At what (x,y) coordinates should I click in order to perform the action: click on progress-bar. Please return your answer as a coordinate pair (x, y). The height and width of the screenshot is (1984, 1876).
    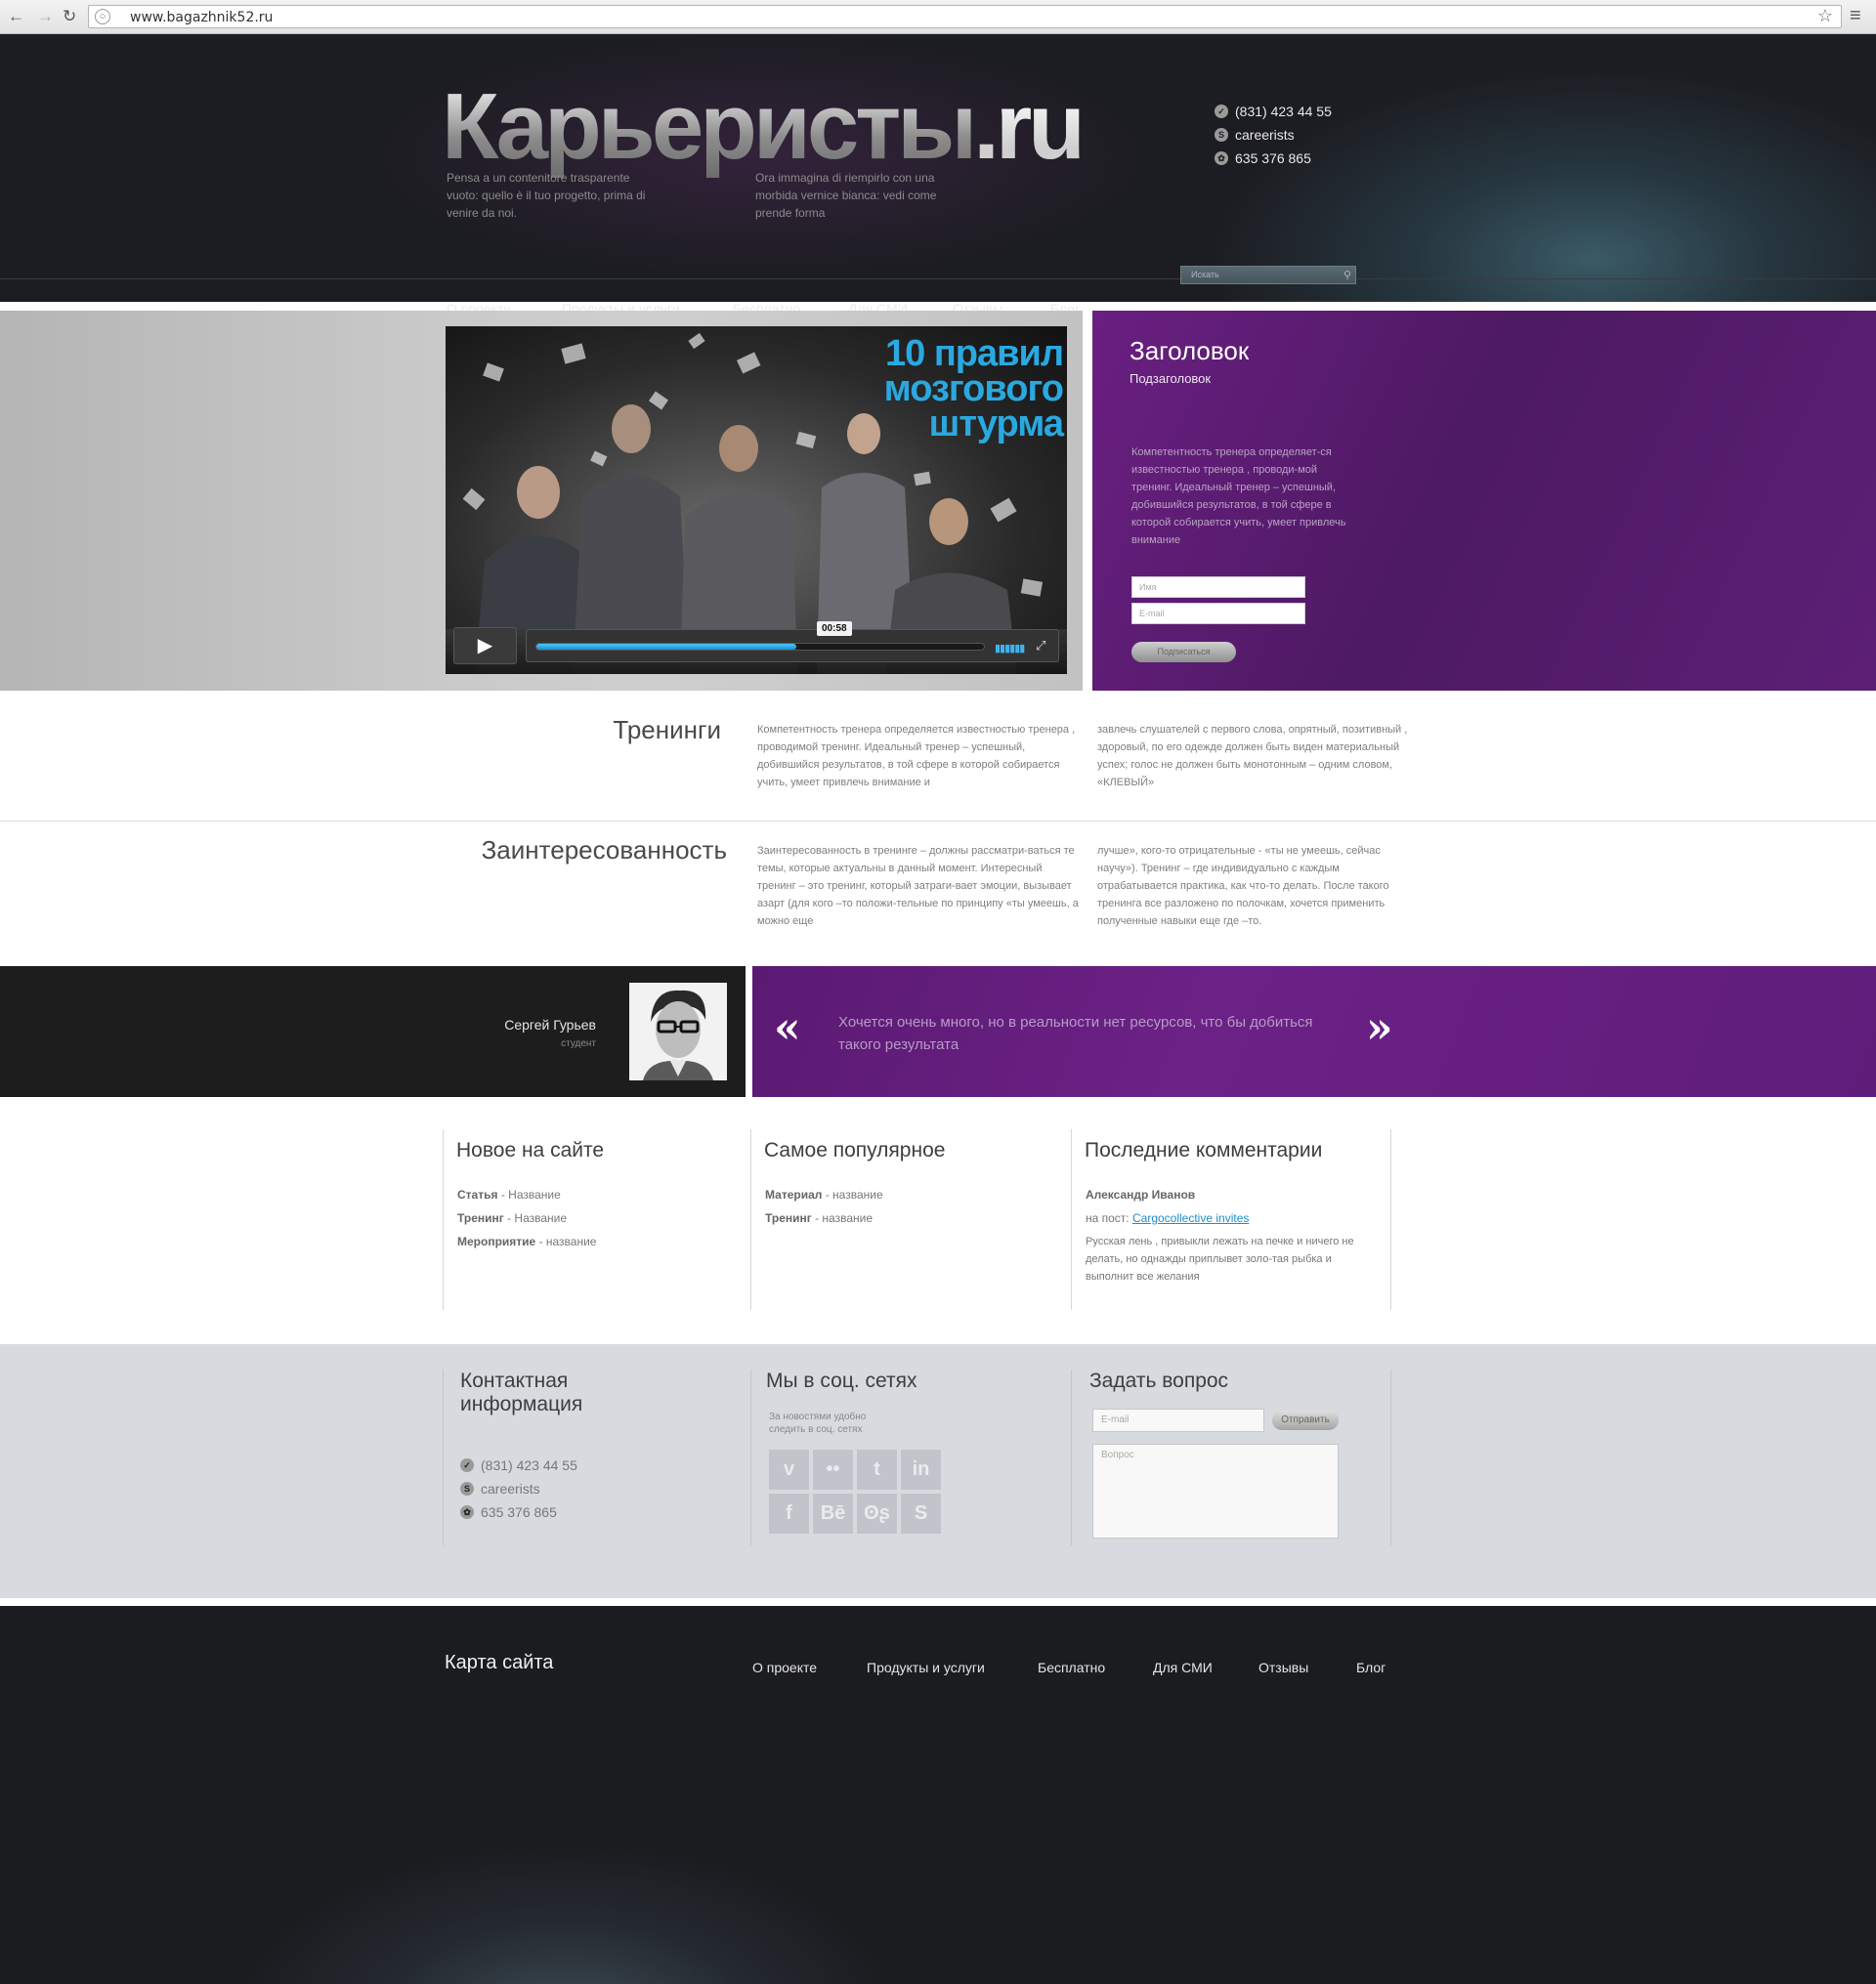
    Looking at the image, I should click on (760, 647).